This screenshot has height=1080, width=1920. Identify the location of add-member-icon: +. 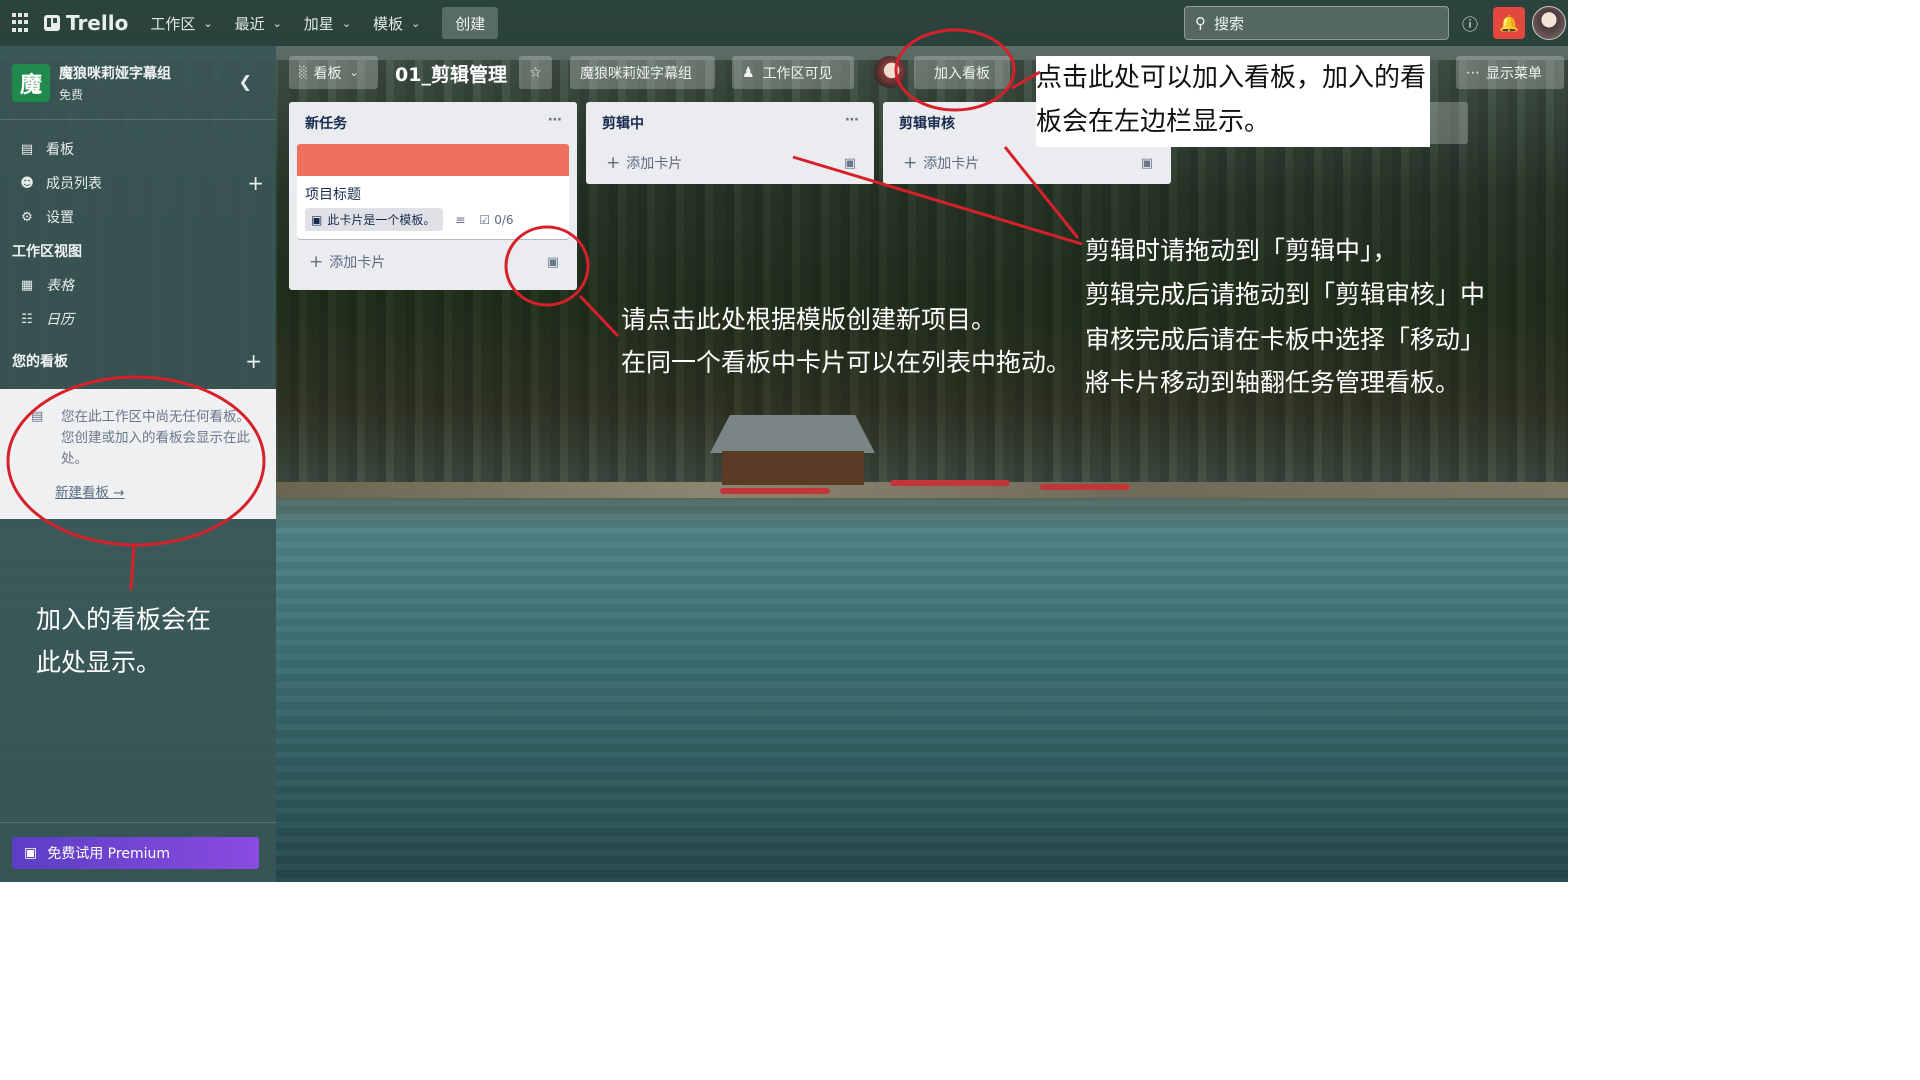
(255, 183).